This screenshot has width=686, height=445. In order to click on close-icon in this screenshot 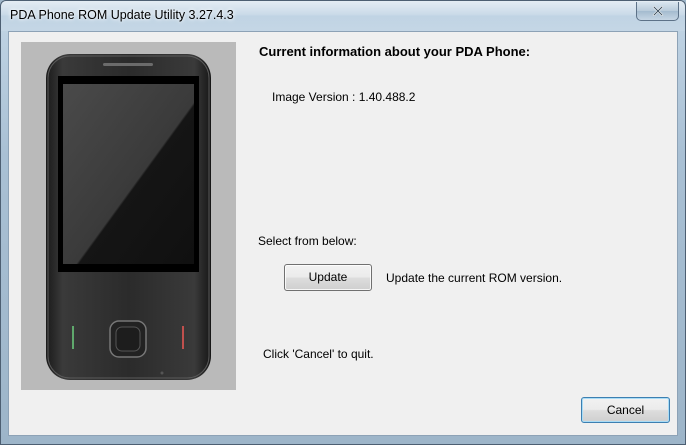, I will do `click(657, 11)`.